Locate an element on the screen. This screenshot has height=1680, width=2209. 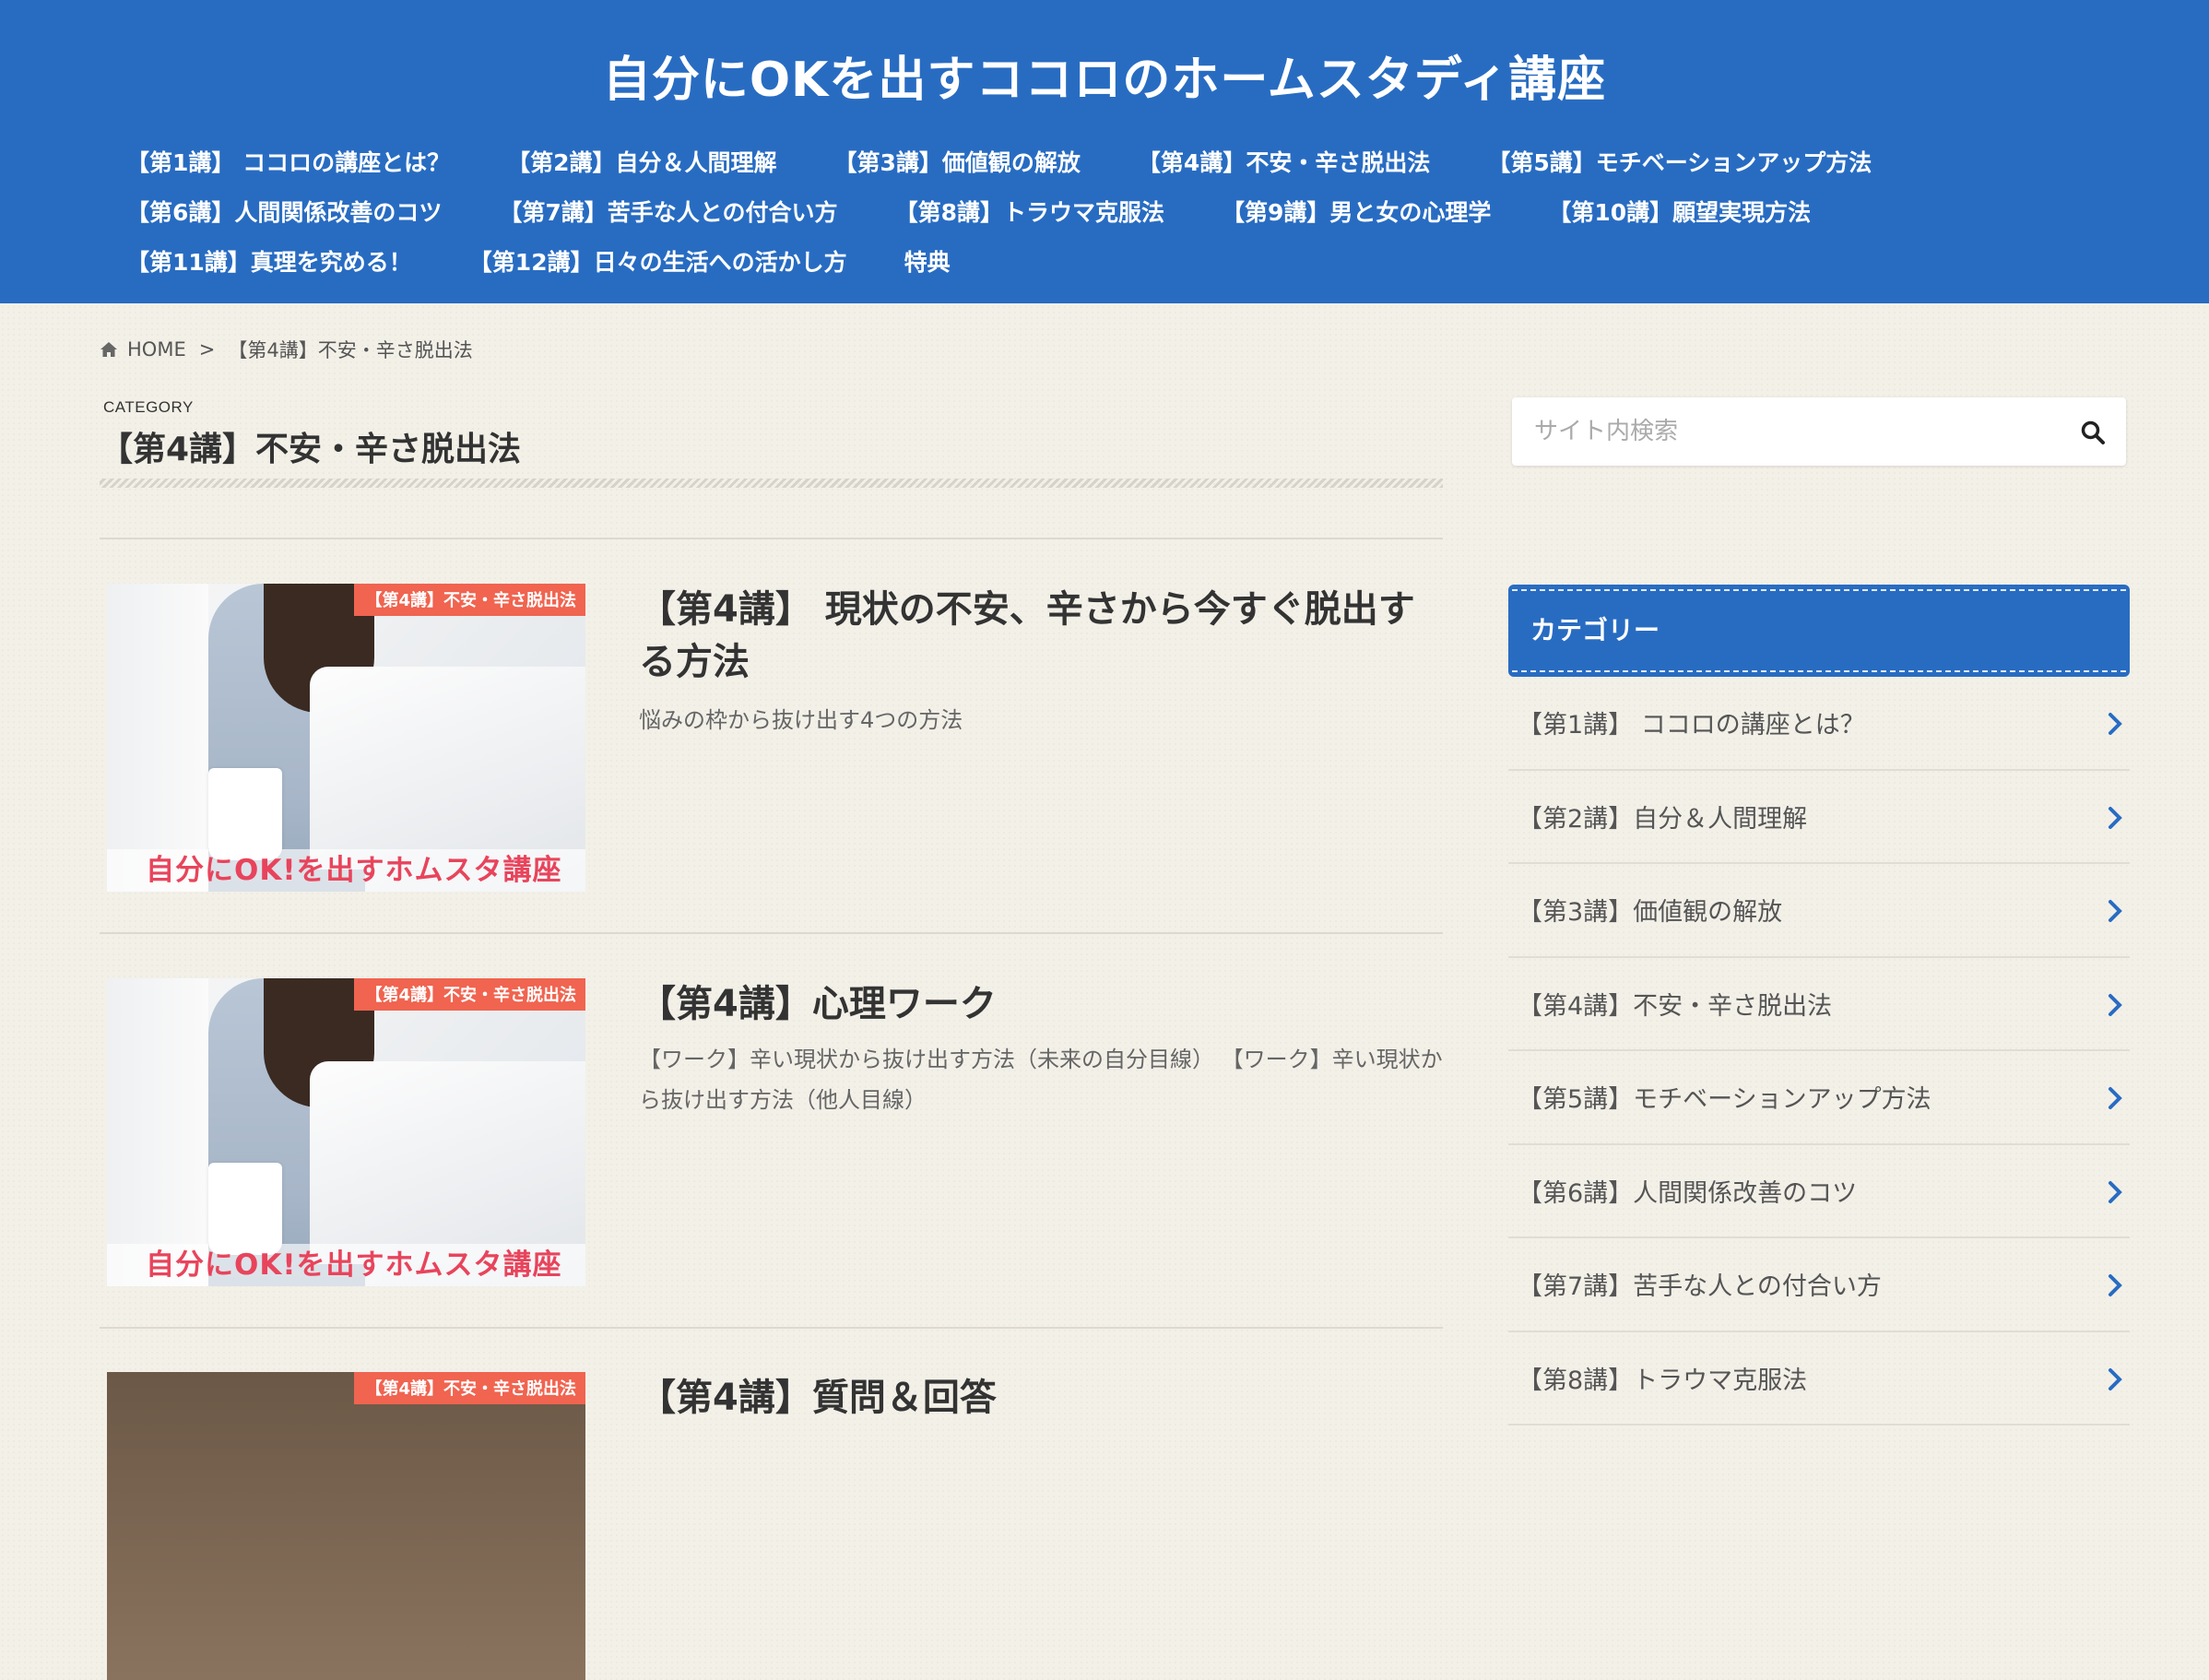
title-underline is located at coordinates (772, 483).